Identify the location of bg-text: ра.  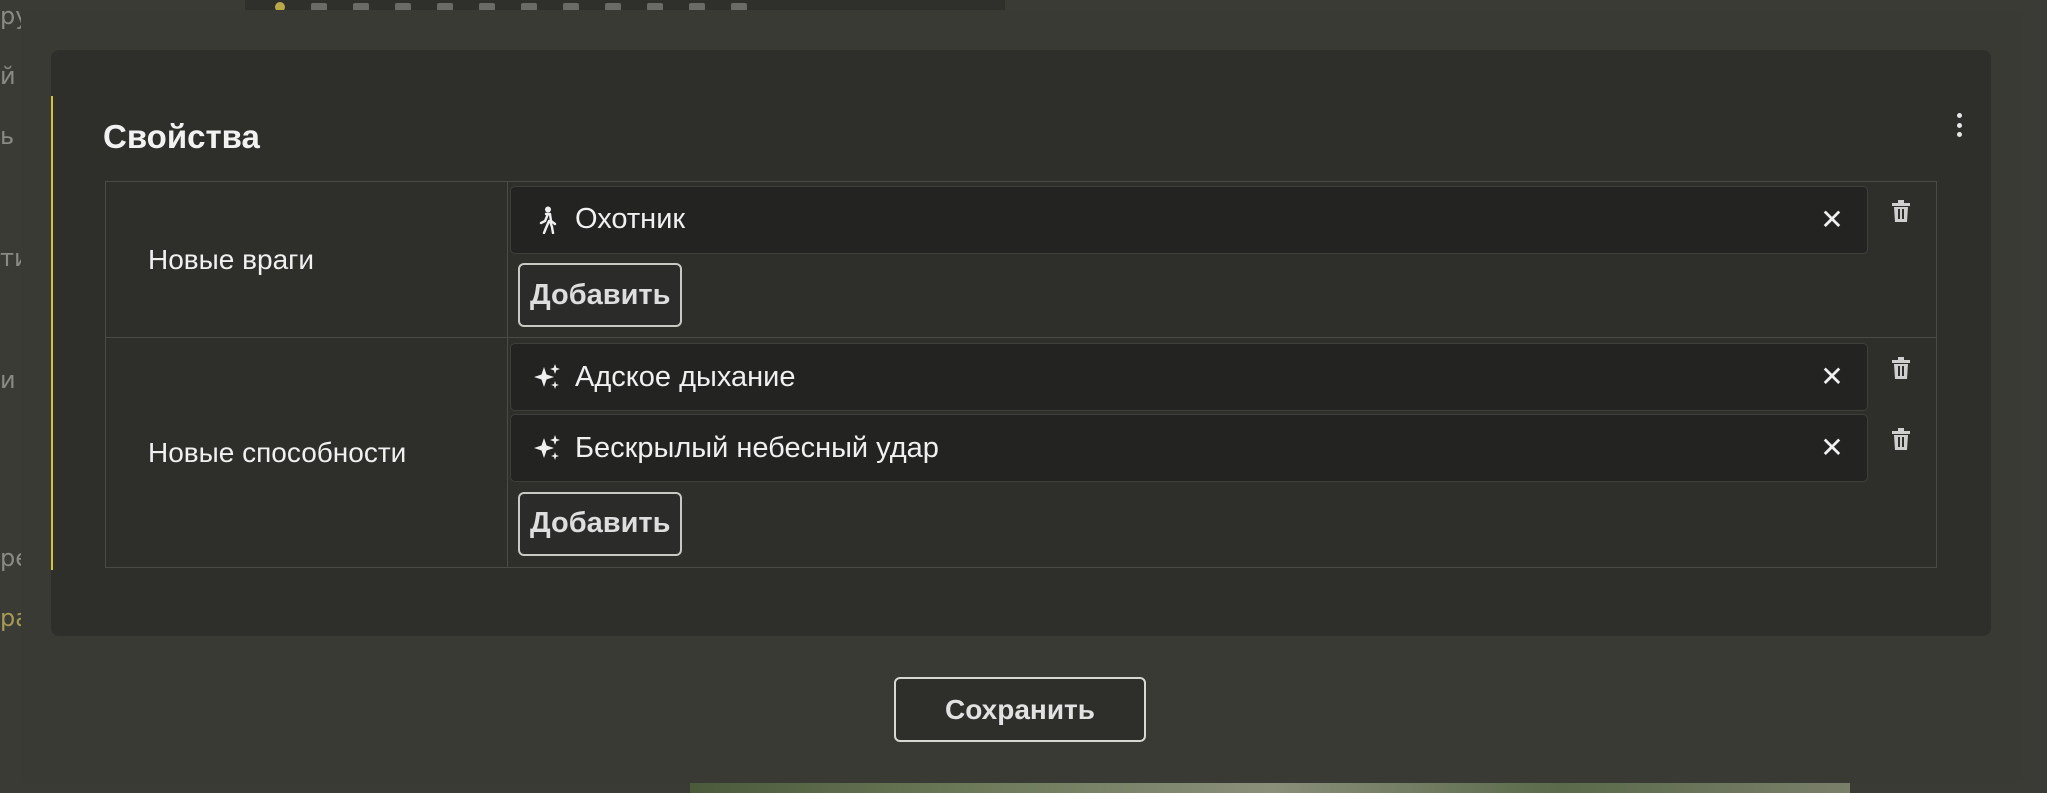
(11, 618).